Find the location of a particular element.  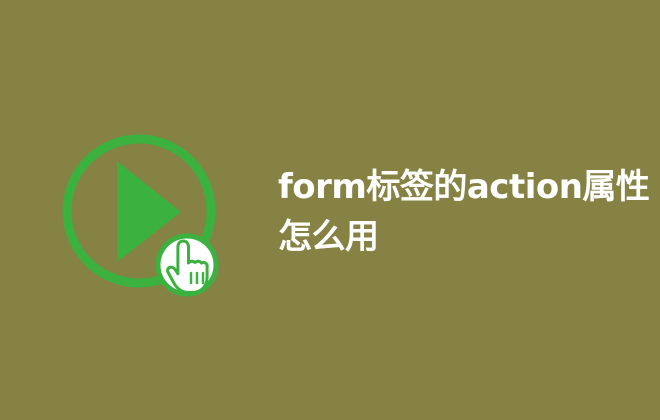

play-button-graphic is located at coordinates (142, 212).